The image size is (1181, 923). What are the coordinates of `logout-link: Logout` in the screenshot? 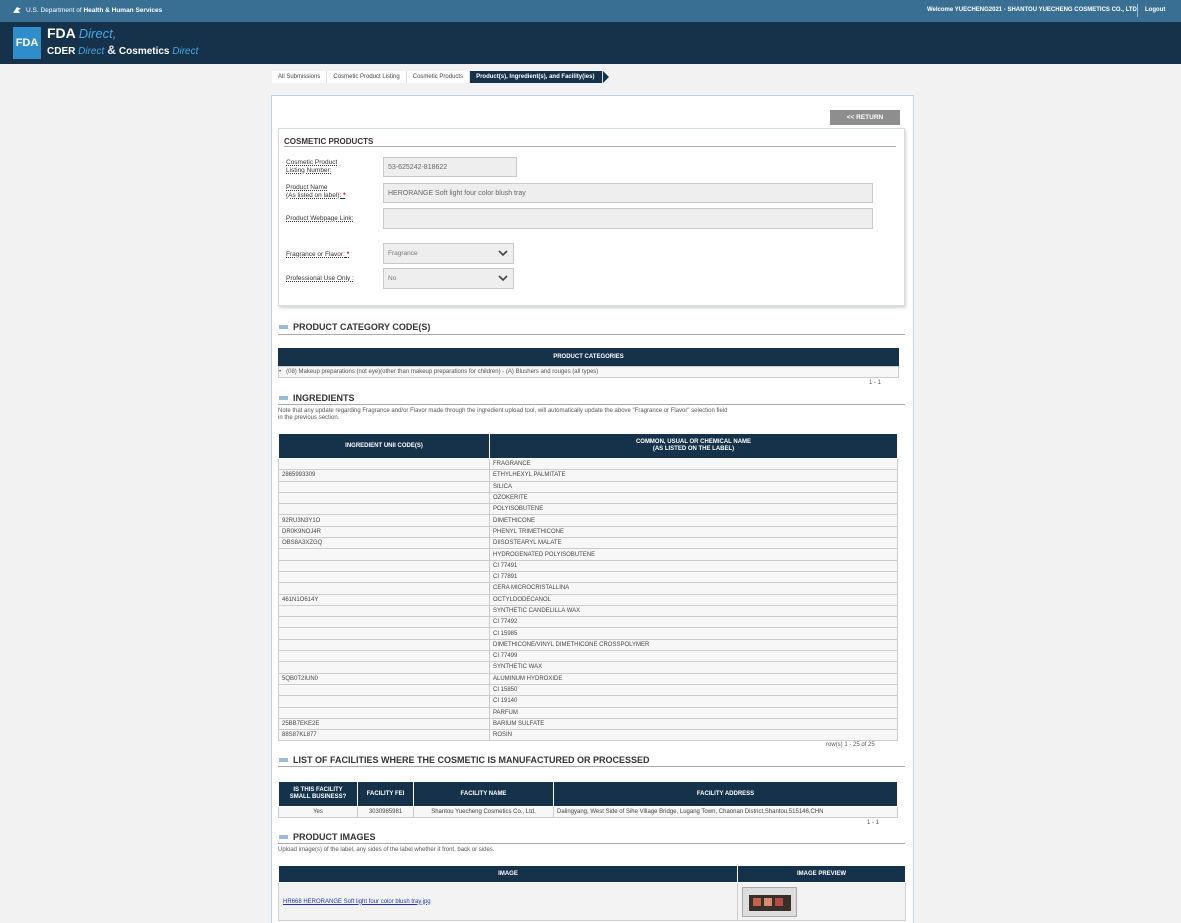 It's located at (1155, 10).